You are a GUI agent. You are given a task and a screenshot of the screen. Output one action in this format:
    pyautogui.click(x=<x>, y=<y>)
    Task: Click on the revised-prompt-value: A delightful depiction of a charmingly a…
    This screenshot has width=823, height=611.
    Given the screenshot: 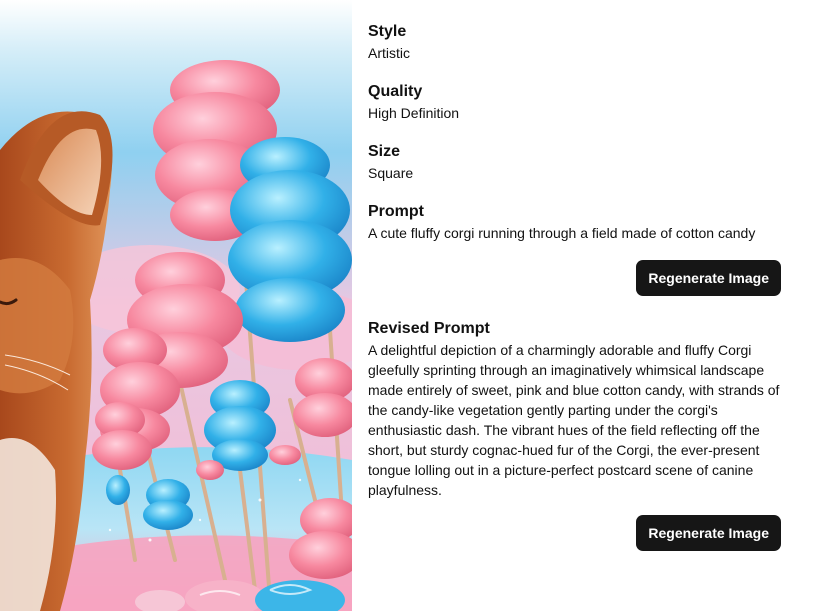 What is the action you would take?
    pyautogui.click(x=574, y=420)
    